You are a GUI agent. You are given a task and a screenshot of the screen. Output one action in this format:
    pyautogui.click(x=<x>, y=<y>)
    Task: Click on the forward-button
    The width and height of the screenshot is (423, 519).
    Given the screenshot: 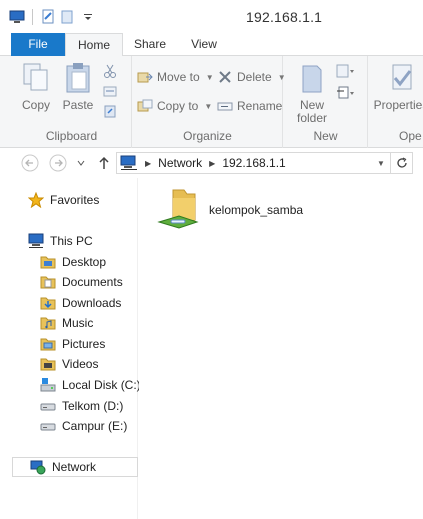 What is the action you would take?
    pyautogui.click(x=58, y=163)
    